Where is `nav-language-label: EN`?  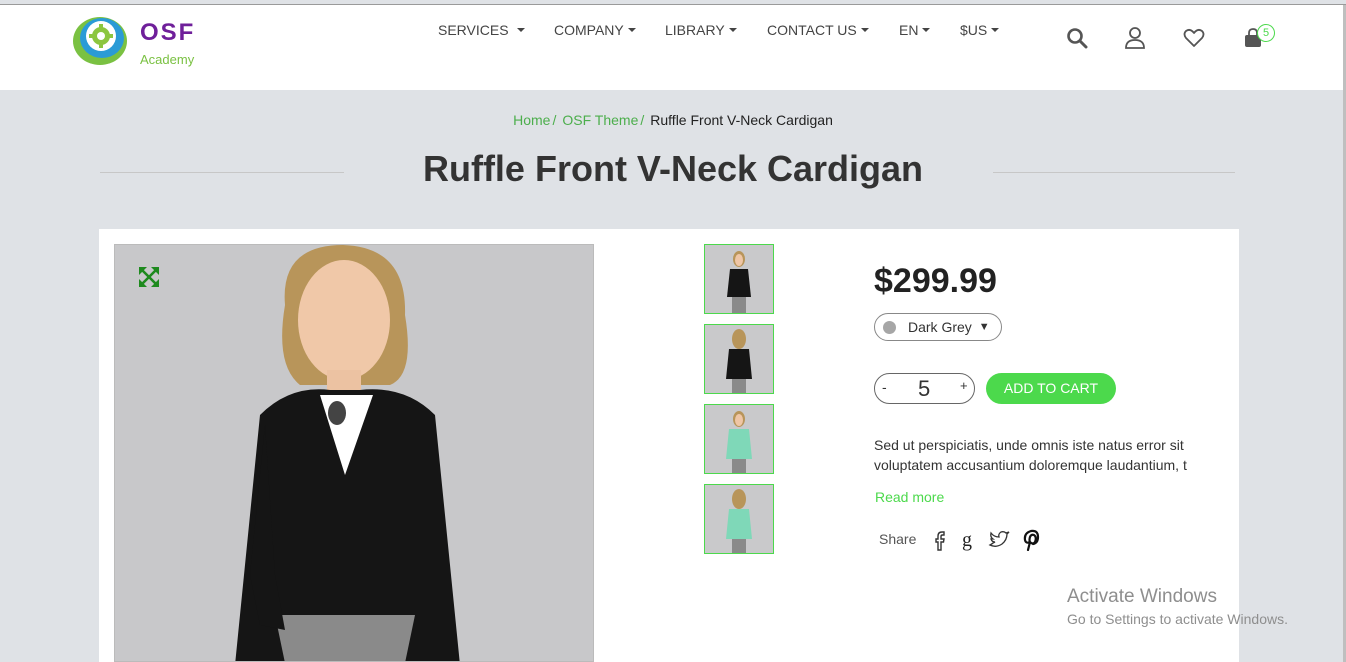
nav-language-label: EN is located at coordinates (909, 30).